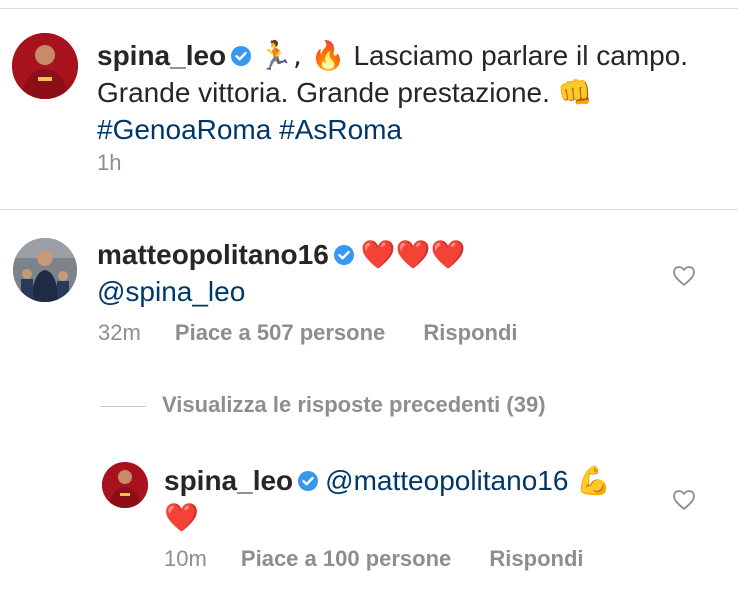  What do you see at coordinates (161, 55) in the screenshot?
I see `caption-username: spina_leo` at bounding box center [161, 55].